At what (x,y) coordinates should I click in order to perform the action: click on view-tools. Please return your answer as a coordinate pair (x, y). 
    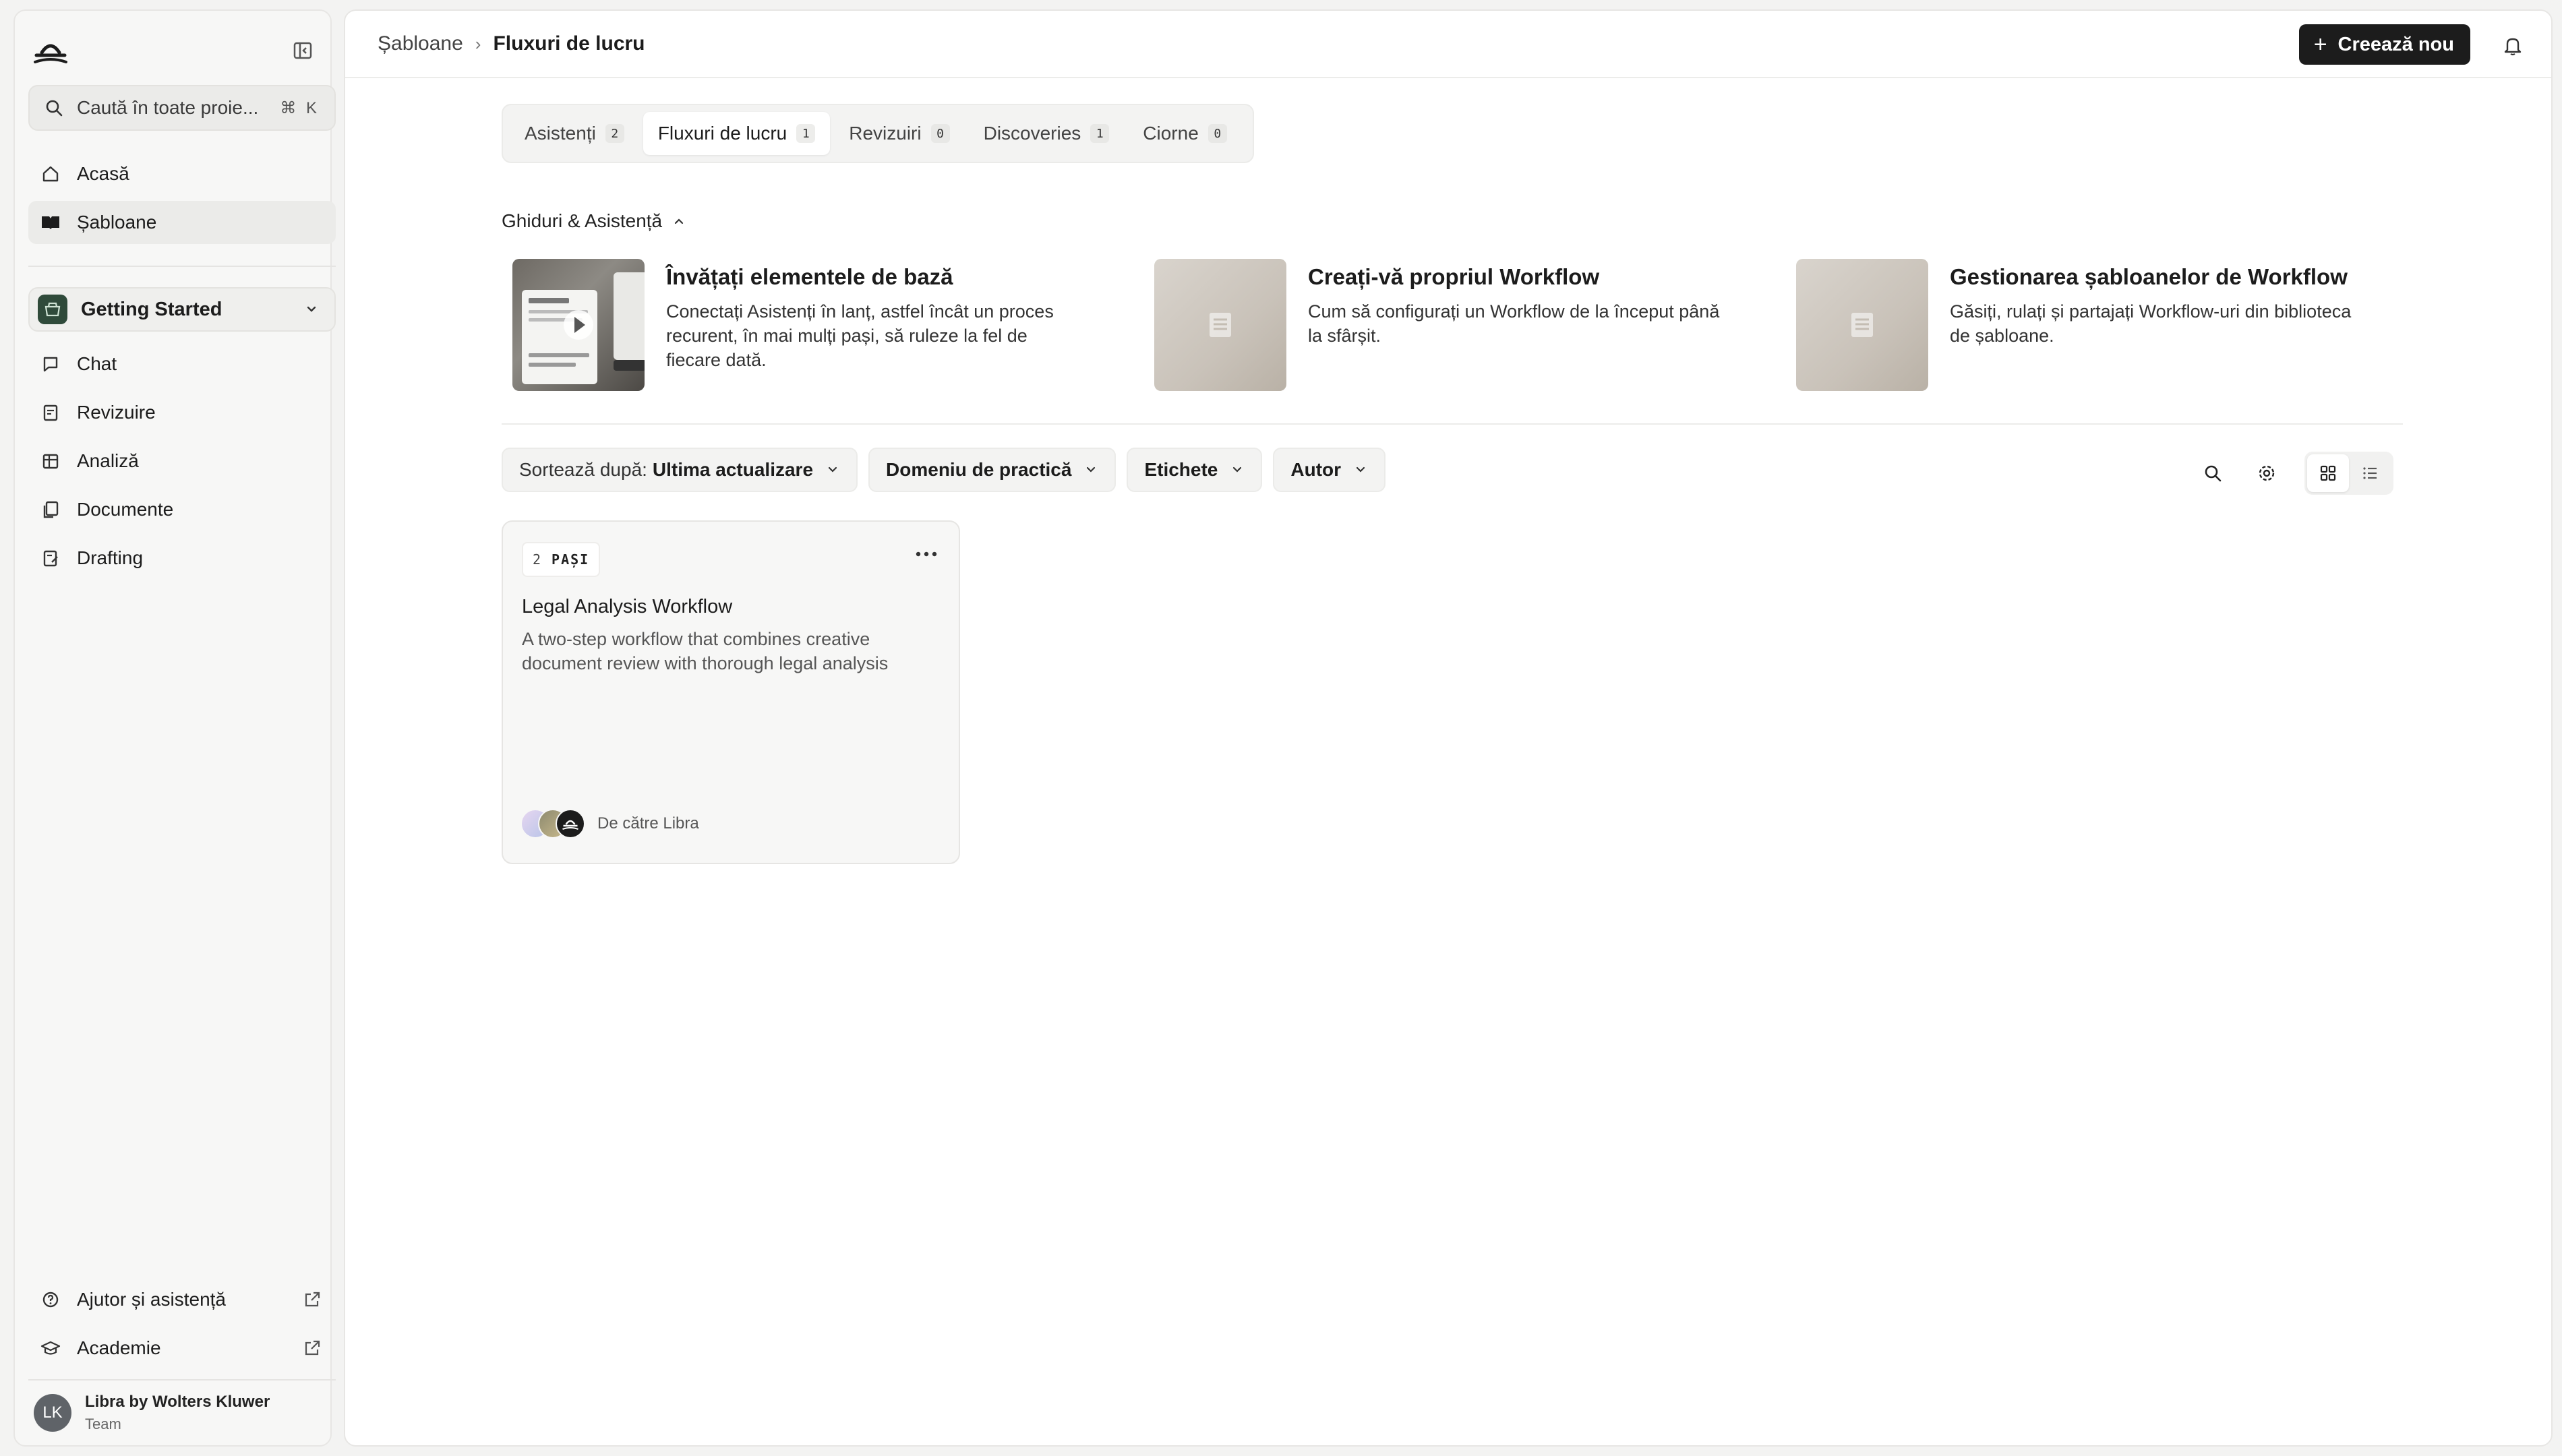
    Looking at the image, I should click on (2293, 473).